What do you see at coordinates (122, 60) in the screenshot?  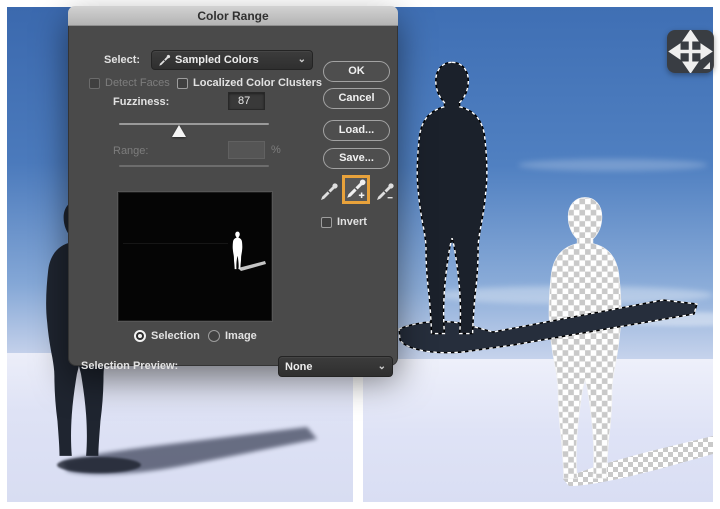 I see `select-label: Select:` at bounding box center [122, 60].